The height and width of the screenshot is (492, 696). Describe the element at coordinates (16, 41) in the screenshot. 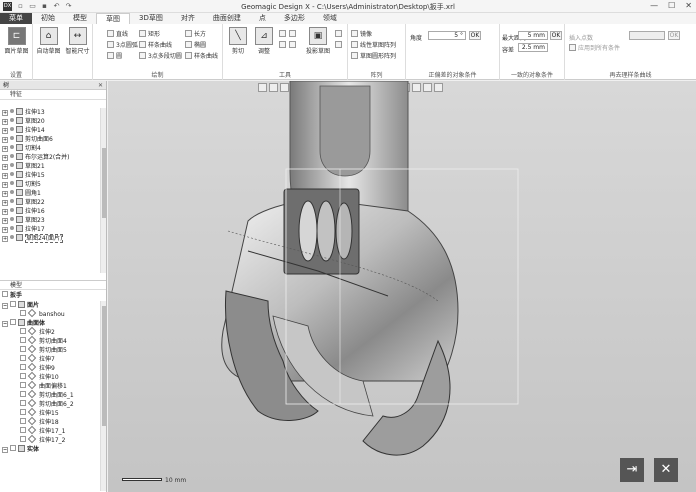

I see `exit-sketch-button: ⊏ 面片草图` at that location.